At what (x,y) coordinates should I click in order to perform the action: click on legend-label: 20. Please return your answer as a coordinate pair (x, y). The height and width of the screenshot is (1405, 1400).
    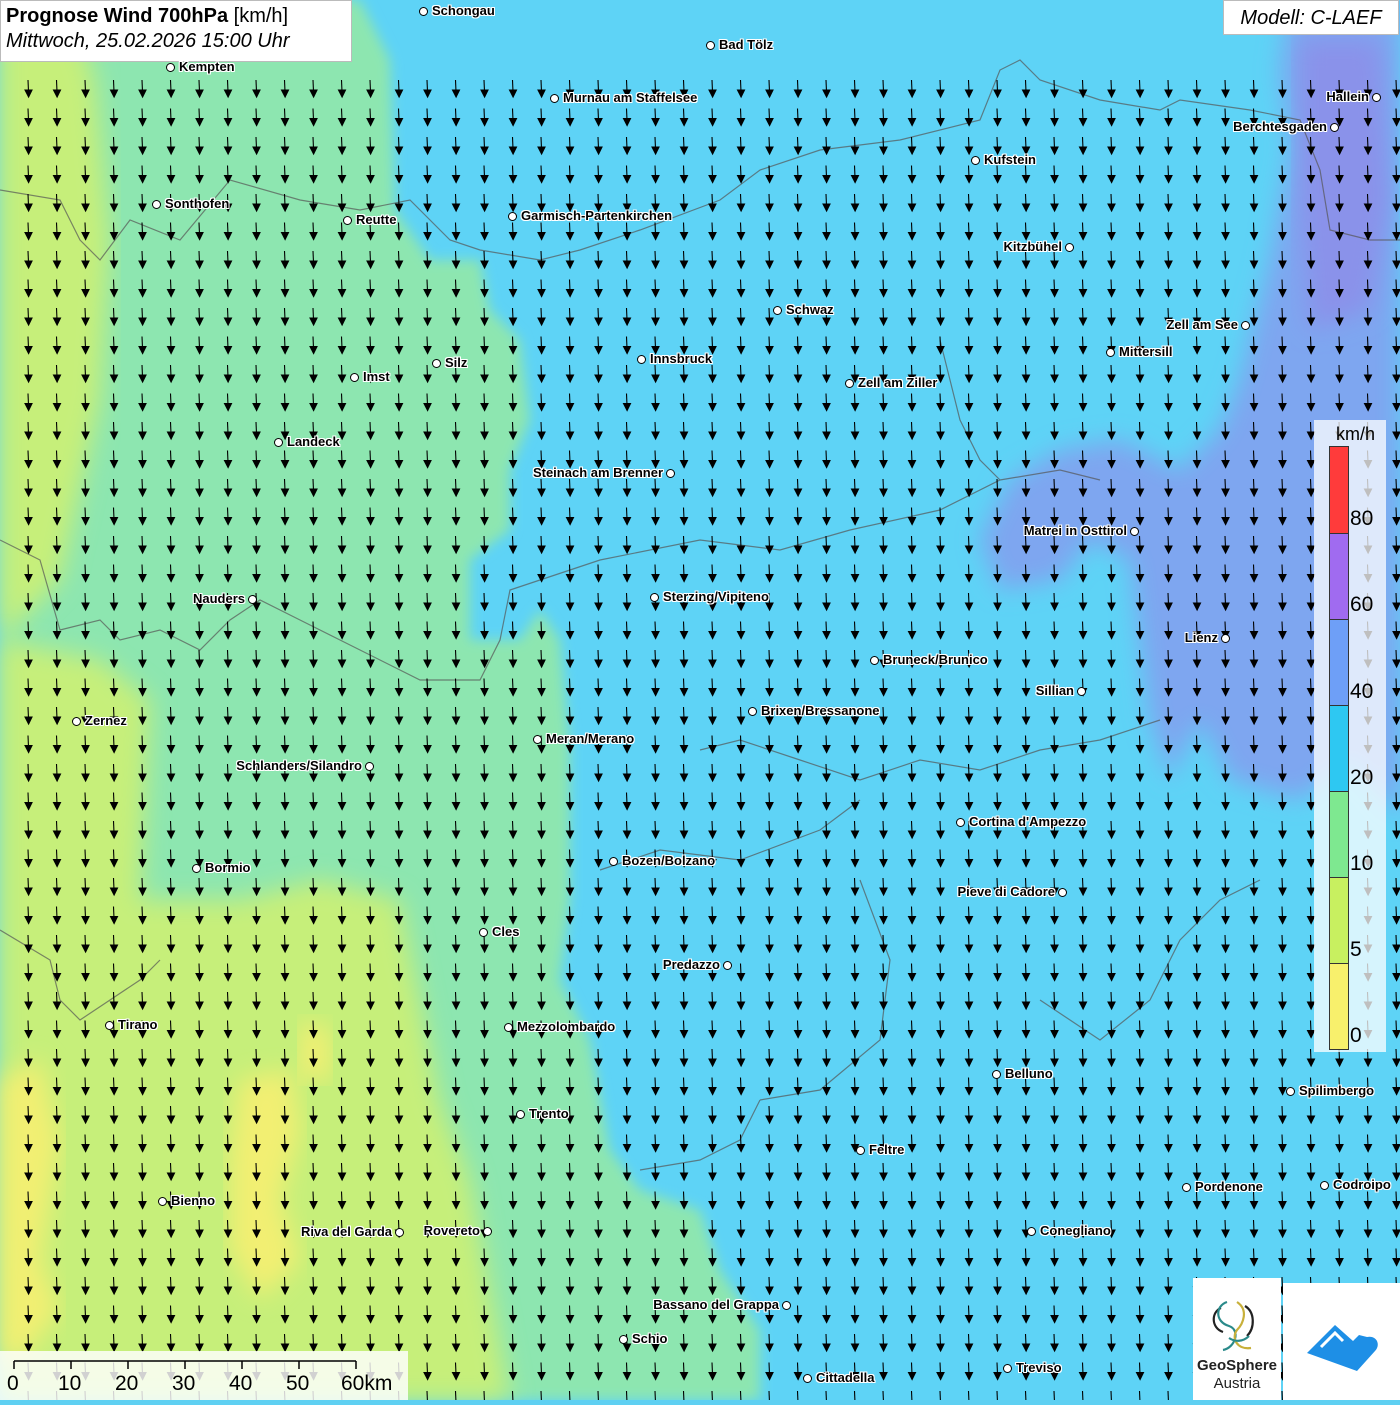
    Looking at the image, I should click on (1362, 777).